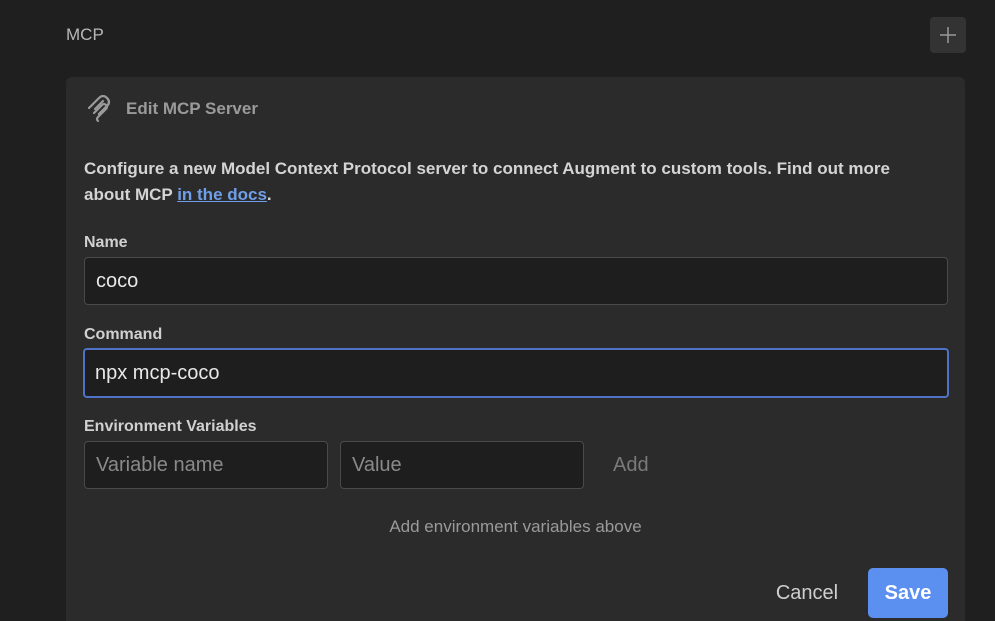 This screenshot has width=995, height=621. I want to click on section-title: MCP, so click(85, 34).